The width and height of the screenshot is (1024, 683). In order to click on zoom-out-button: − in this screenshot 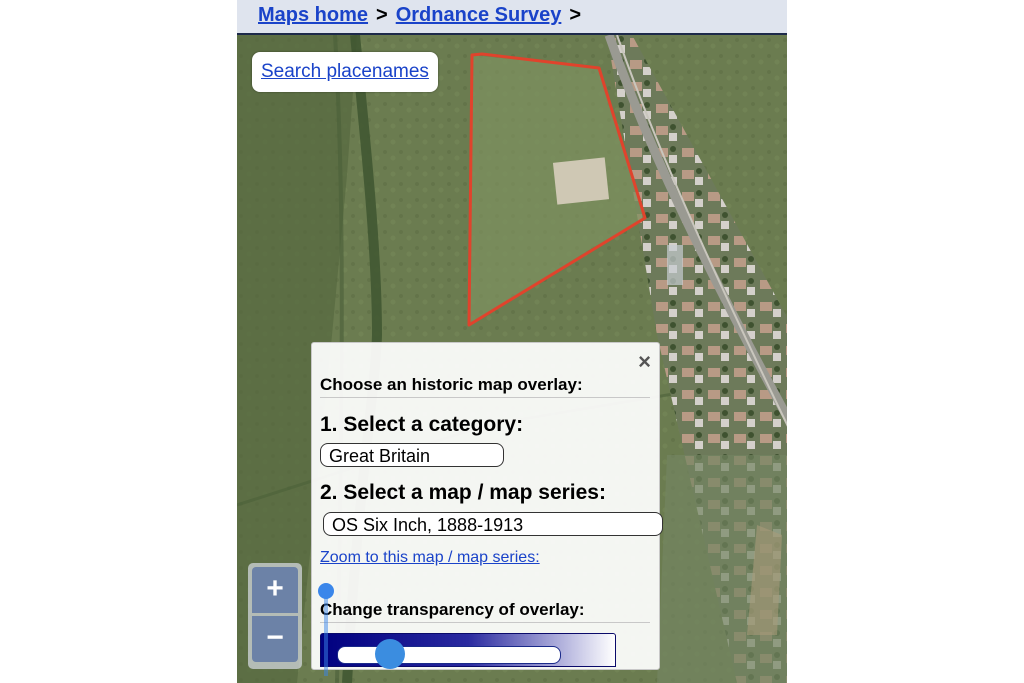, I will do `click(275, 639)`.